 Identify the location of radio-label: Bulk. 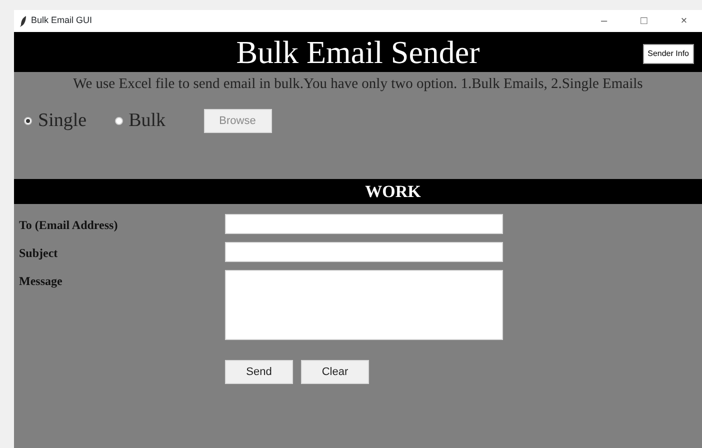
(147, 120).